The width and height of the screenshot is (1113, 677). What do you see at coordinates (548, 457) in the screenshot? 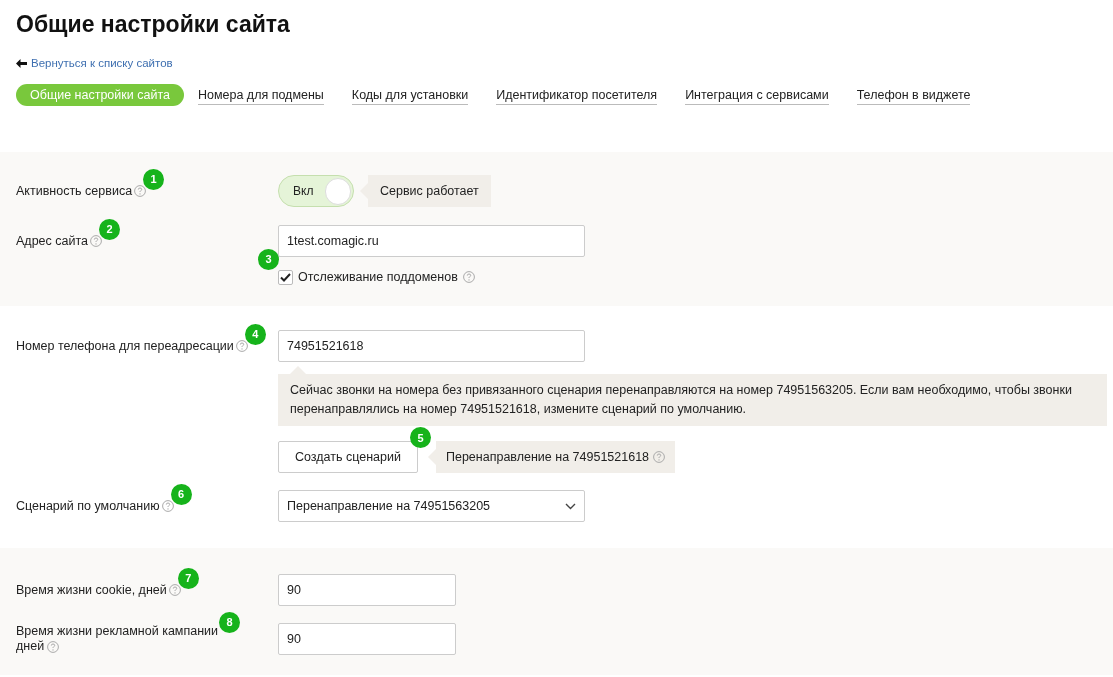
I see `redirect-note: Перенаправление на 74951521618` at bounding box center [548, 457].